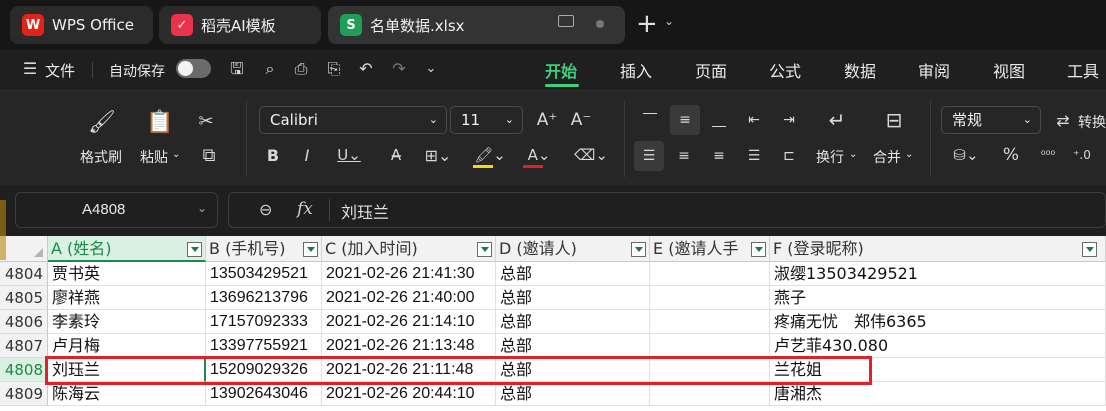 Image resolution: width=1106 pixels, height=411 pixels. What do you see at coordinates (789, 120) in the screenshot?
I see `increase-indent-icon: ⇥` at bounding box center [789, 120].